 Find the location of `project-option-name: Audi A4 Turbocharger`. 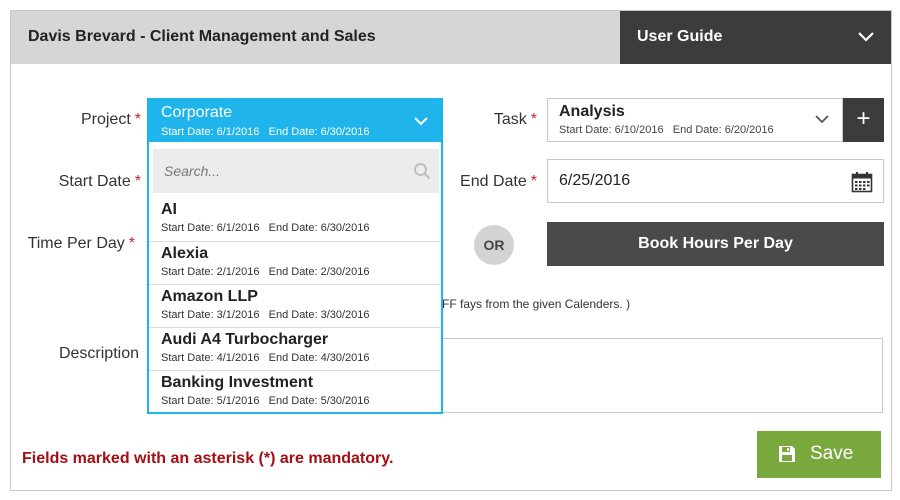

project-option-name: Audi A4 Turbocharger is located at coordinates (245, 339).